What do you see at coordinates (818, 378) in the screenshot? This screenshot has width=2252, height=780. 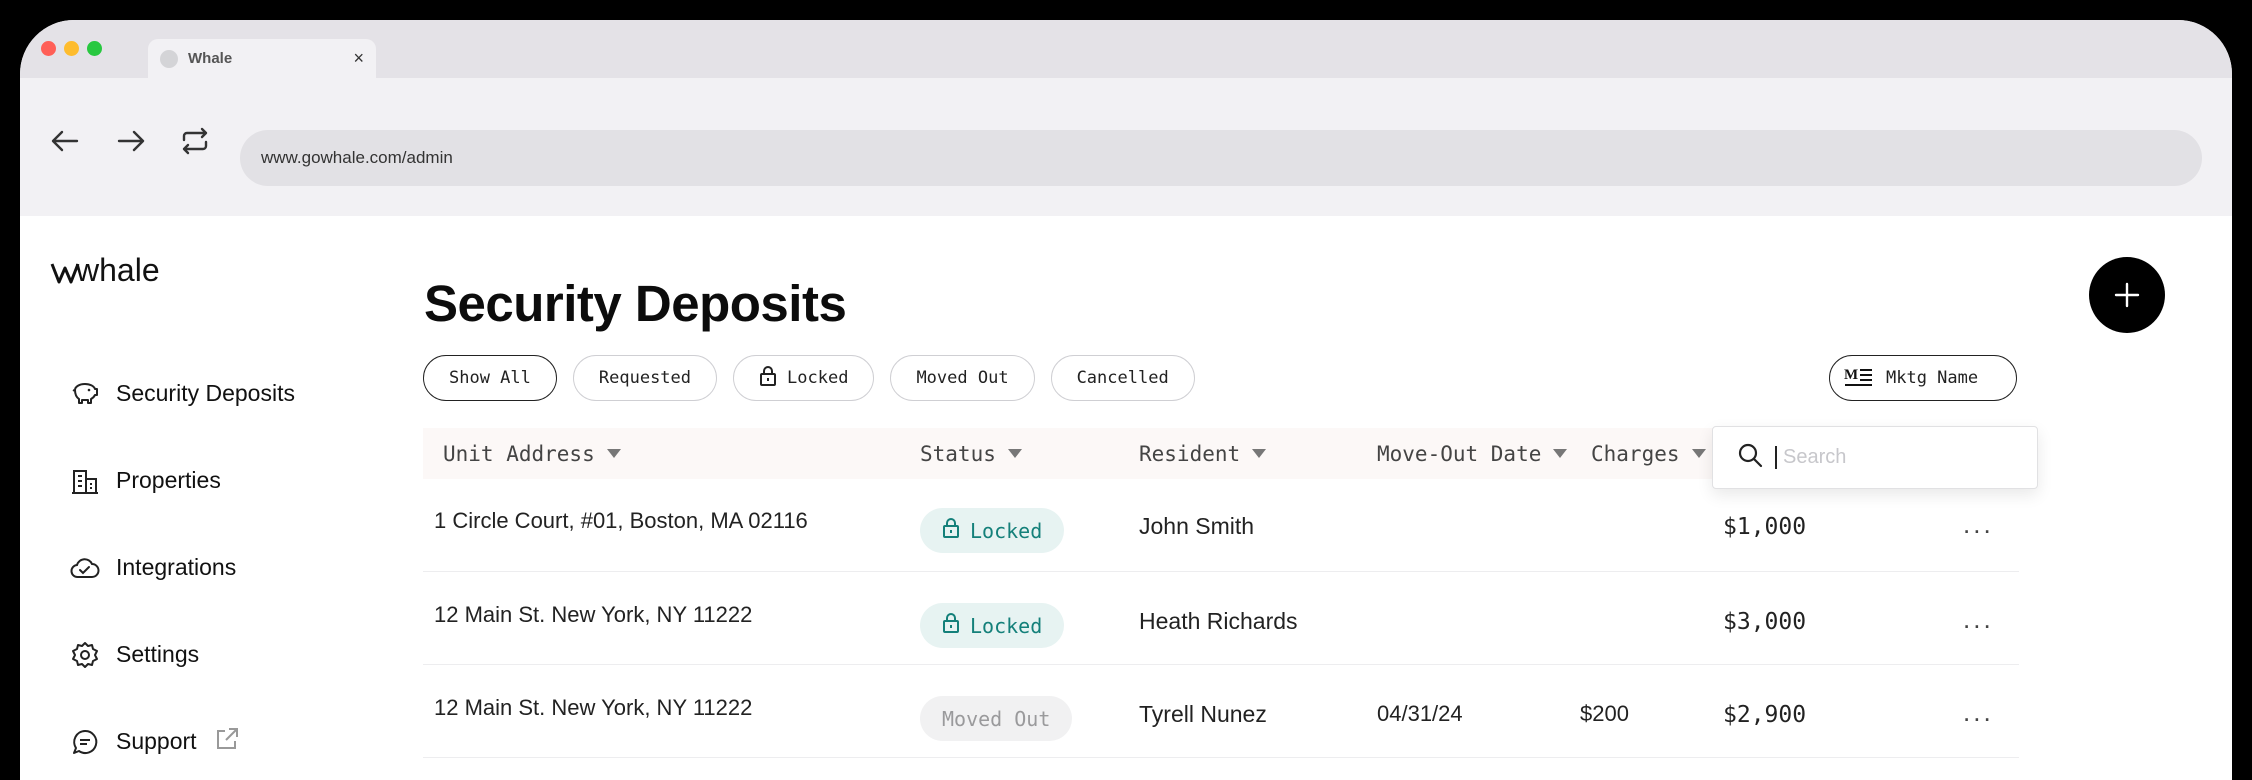 I see `filter-locked-label: Locked` at bounding box center [818, 378].